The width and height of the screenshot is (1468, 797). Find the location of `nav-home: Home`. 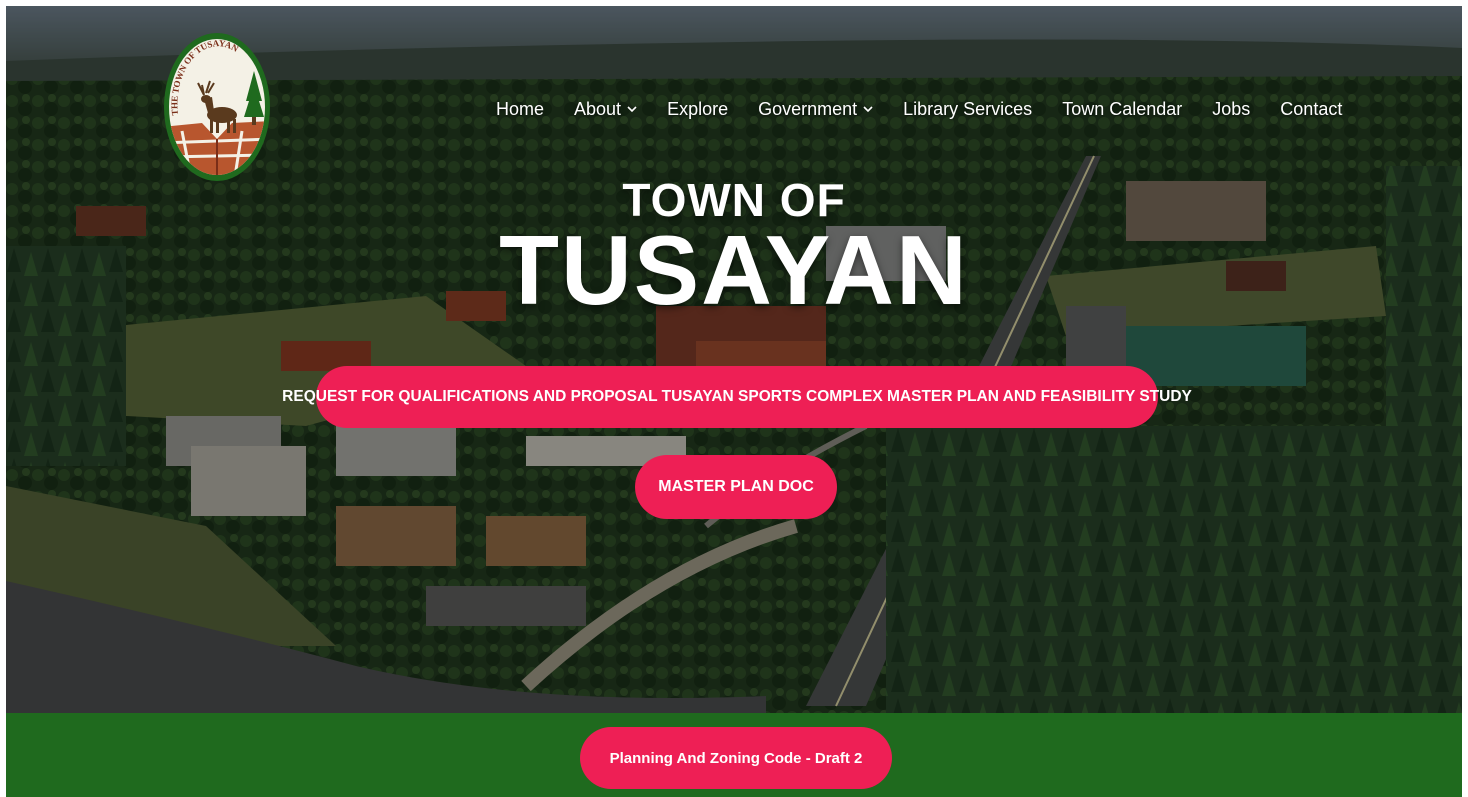

nav-home: Home is located at coordinates (520, 109).